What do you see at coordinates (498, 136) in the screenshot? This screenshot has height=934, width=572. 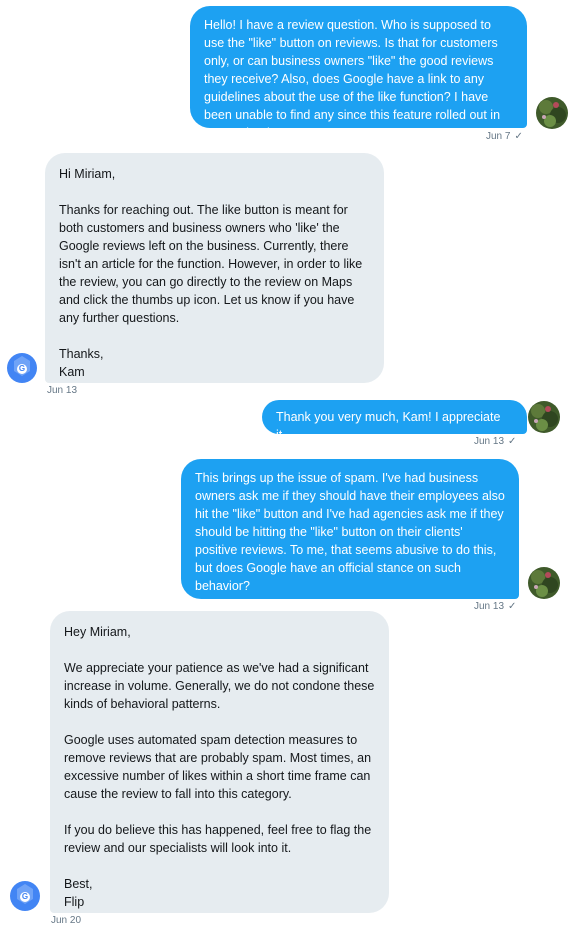 I see `timestamp-text: Jun 7` at bounding box center [498, 136].